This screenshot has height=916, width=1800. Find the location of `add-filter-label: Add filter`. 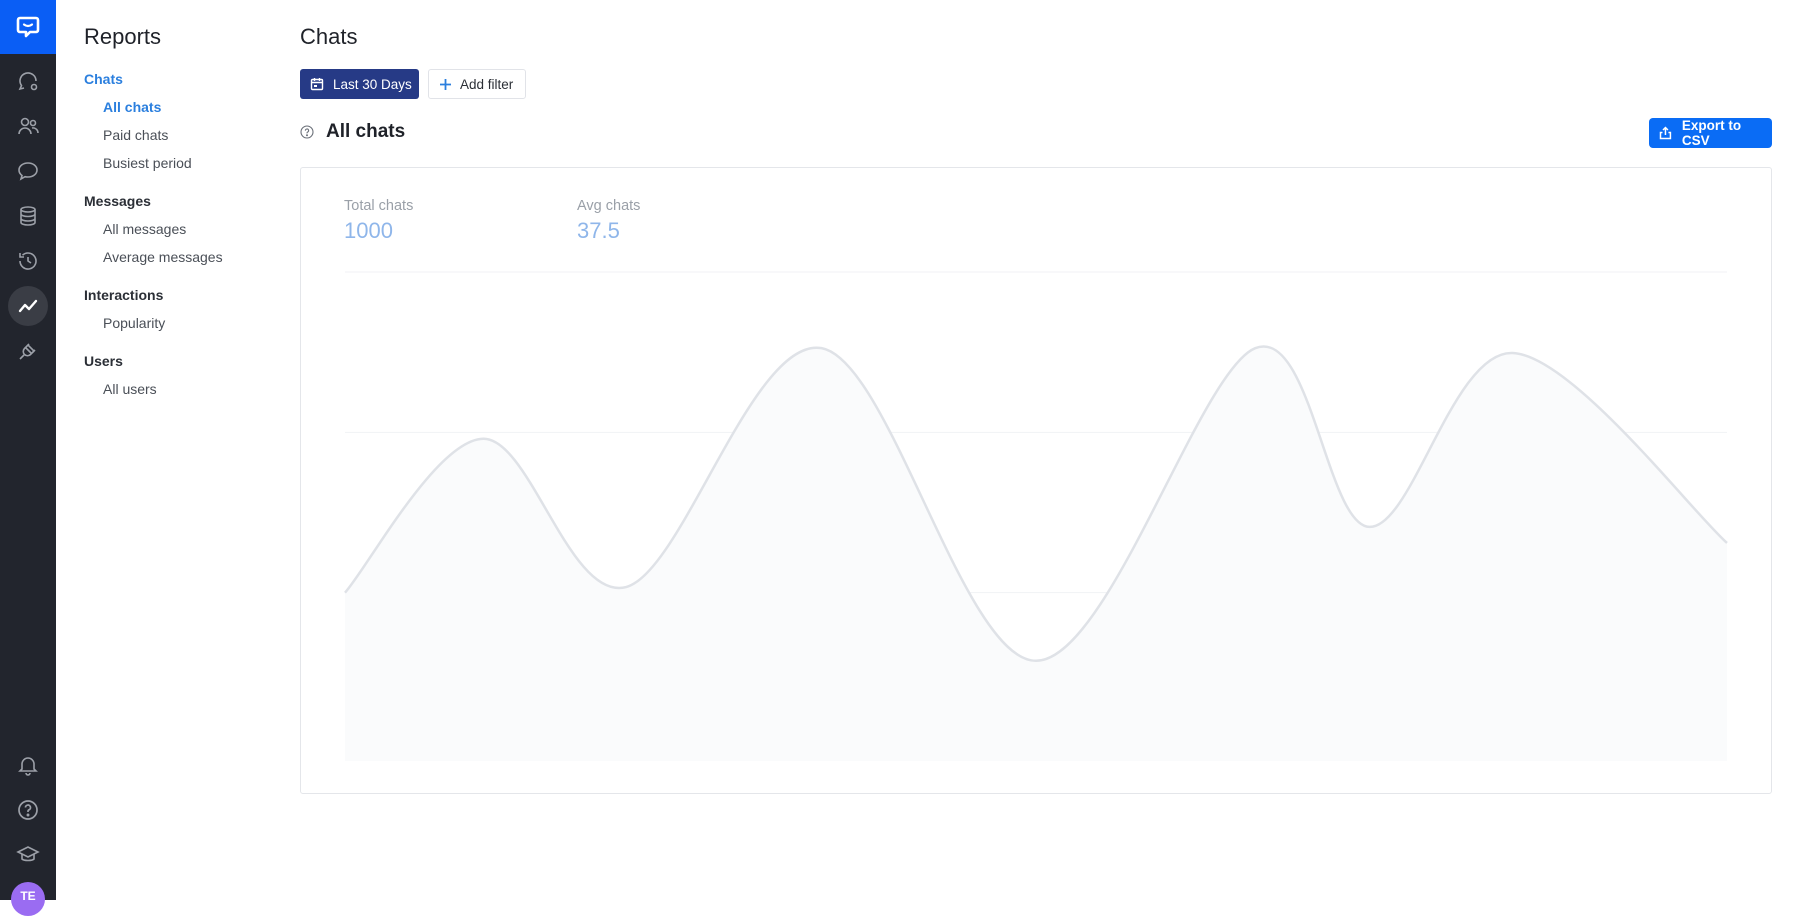

add-filter-label: Add filter is located at coordinates (487, 84).